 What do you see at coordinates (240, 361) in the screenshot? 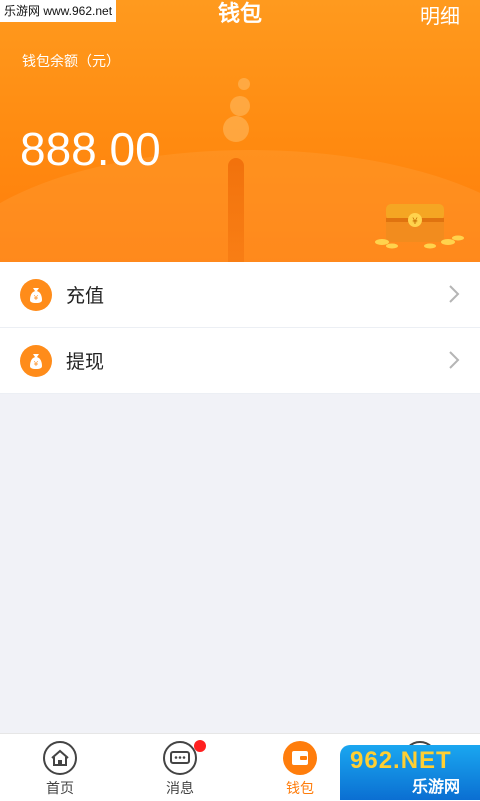
I see `withdraw-item: ¥ 提现` at bounding box center [240, 361].